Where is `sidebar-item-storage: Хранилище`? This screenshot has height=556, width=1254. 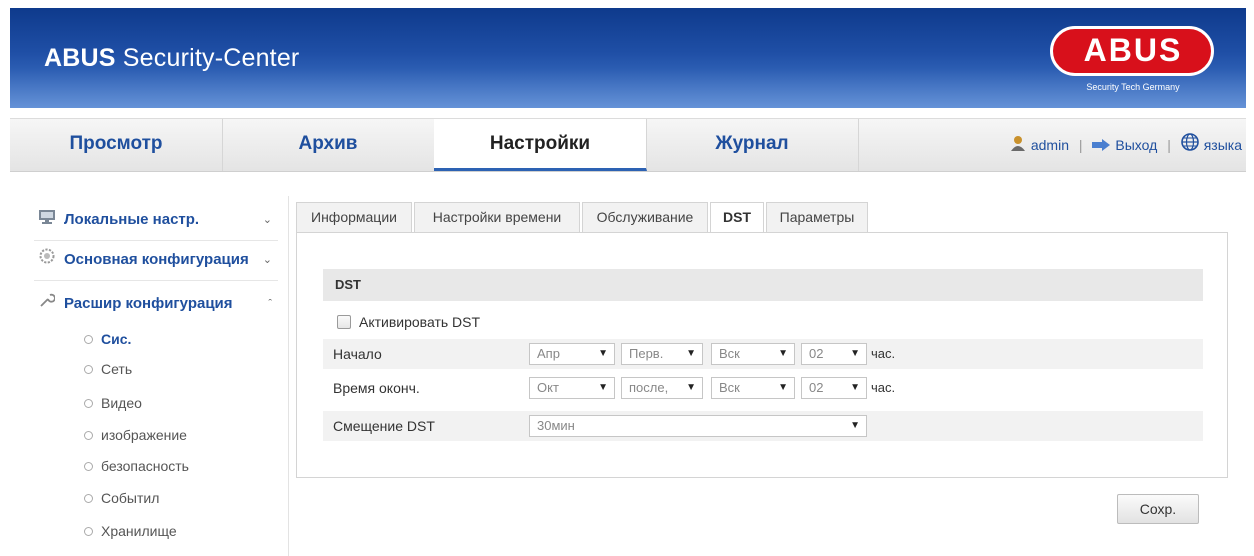
sidebar-item-storage: Хранилище is located at coordinates (130, 531).